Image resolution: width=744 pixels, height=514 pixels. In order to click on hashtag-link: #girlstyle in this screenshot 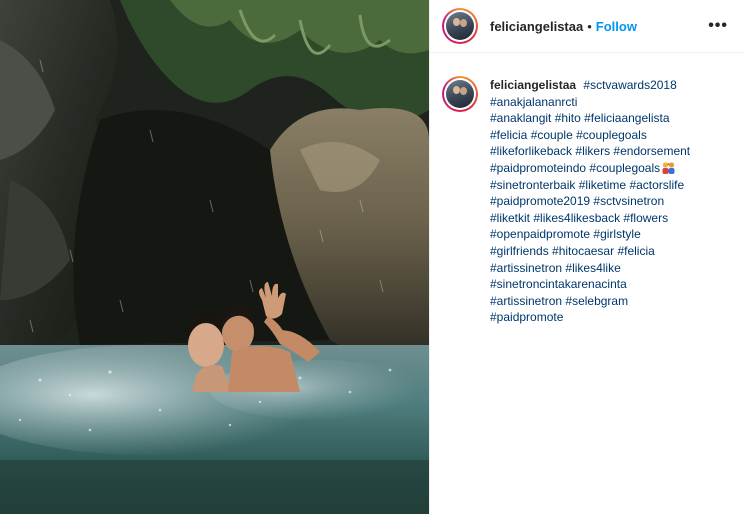, I will do `click(616, 234)`.